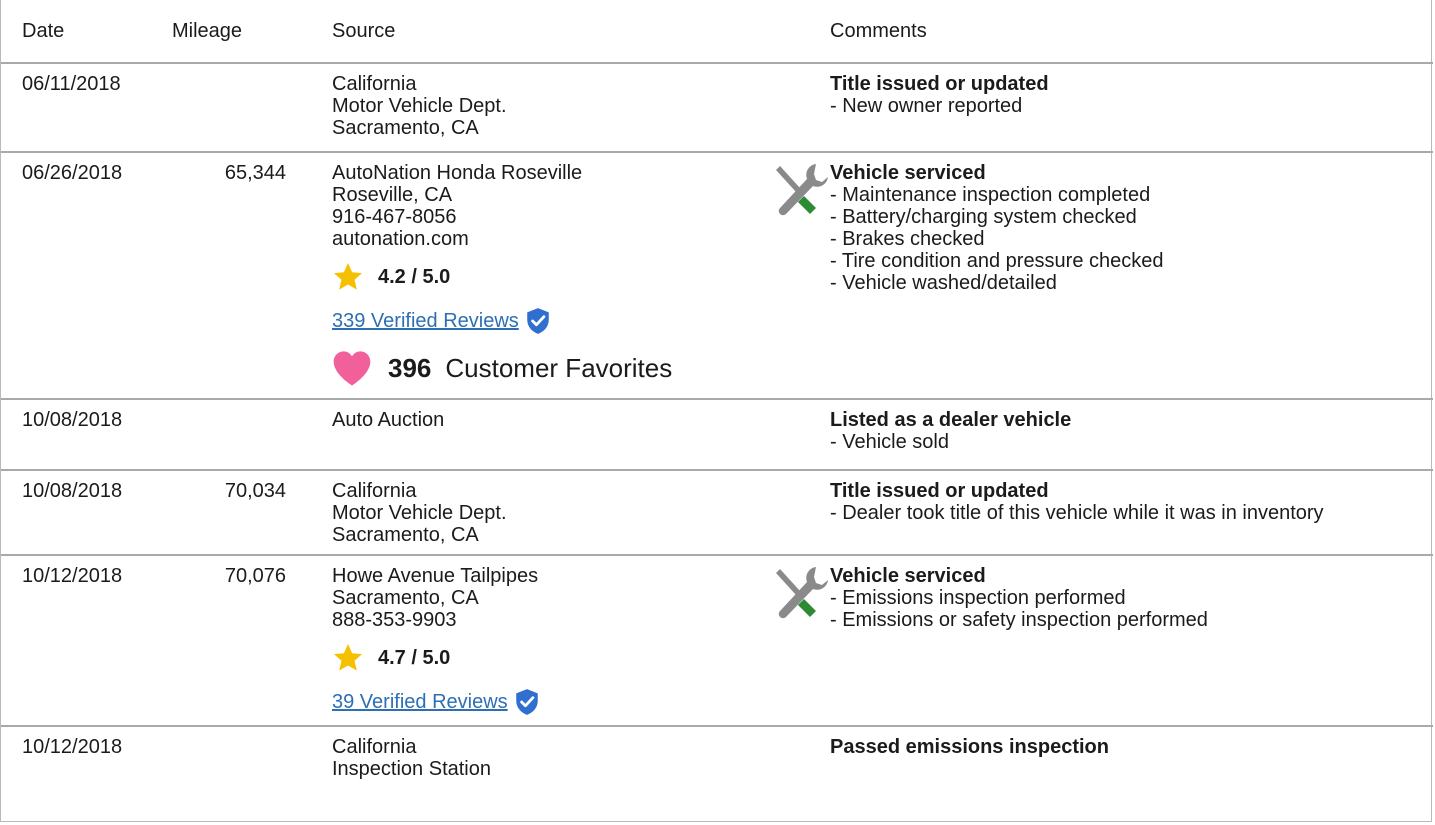 The image size is (1435, 825). Describe the element at coordinates (943, 283) in the screenshot. I see `comment-item: - Vehicle washed/detailed` at that location.